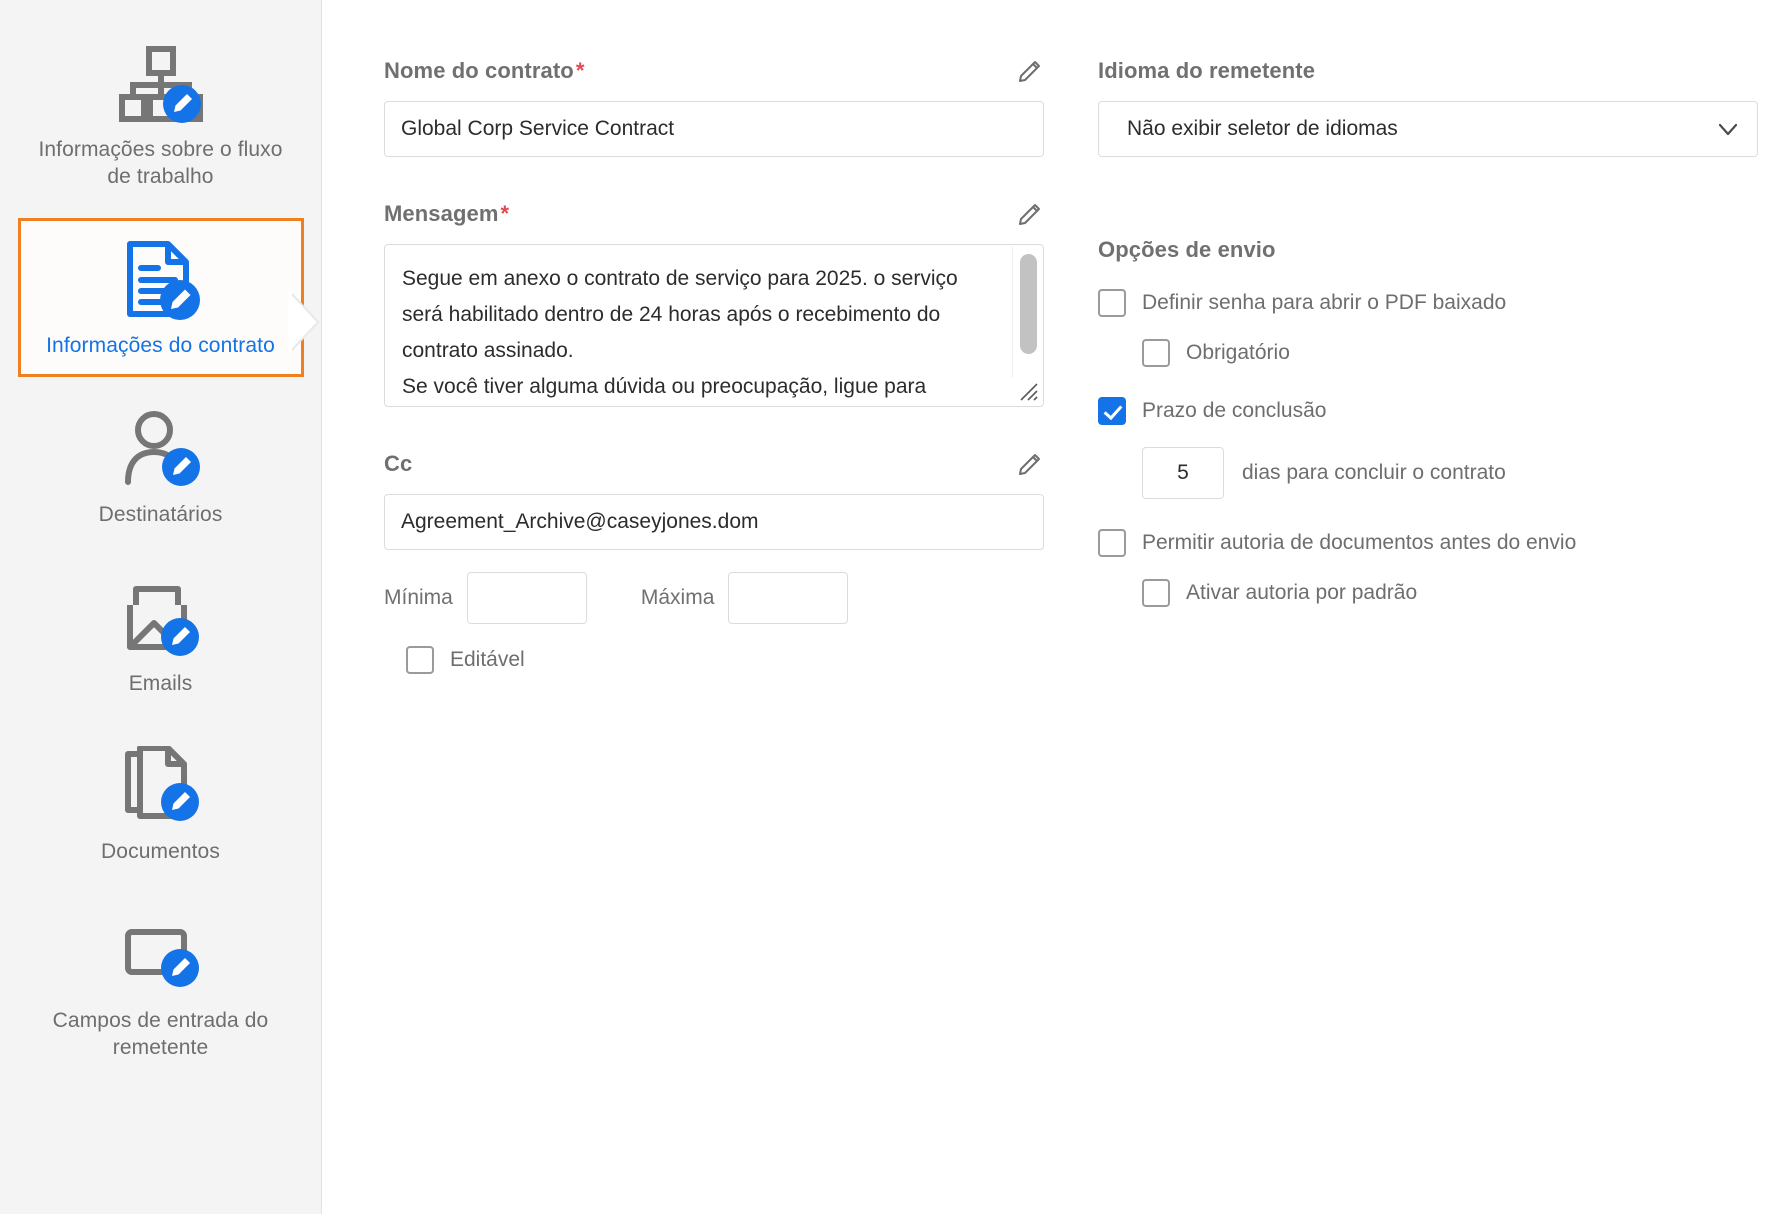 The image size is (1784, 1214). Describe the element at coordinates (725, 660) in the screenshot. I see `cc-editable-row: Editável` at that location.